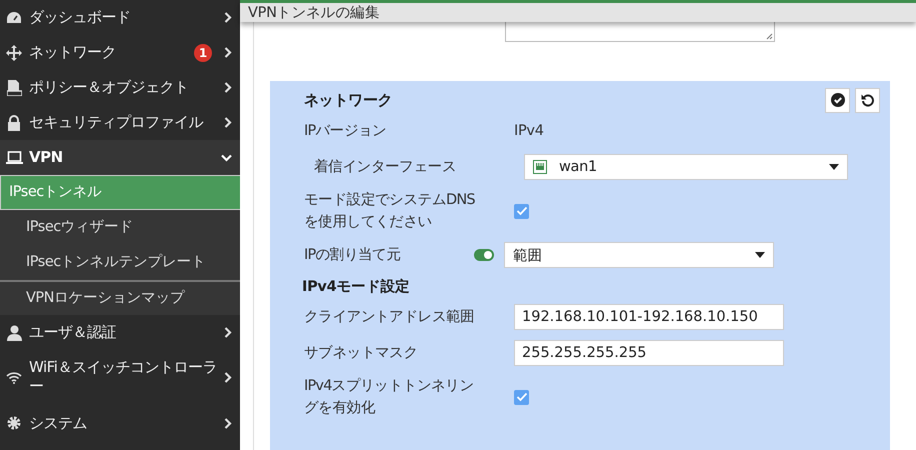  Describe the element at coordinates (649, 353) in the screenshot. I see `input-field: 255.255.255.255` at that location.